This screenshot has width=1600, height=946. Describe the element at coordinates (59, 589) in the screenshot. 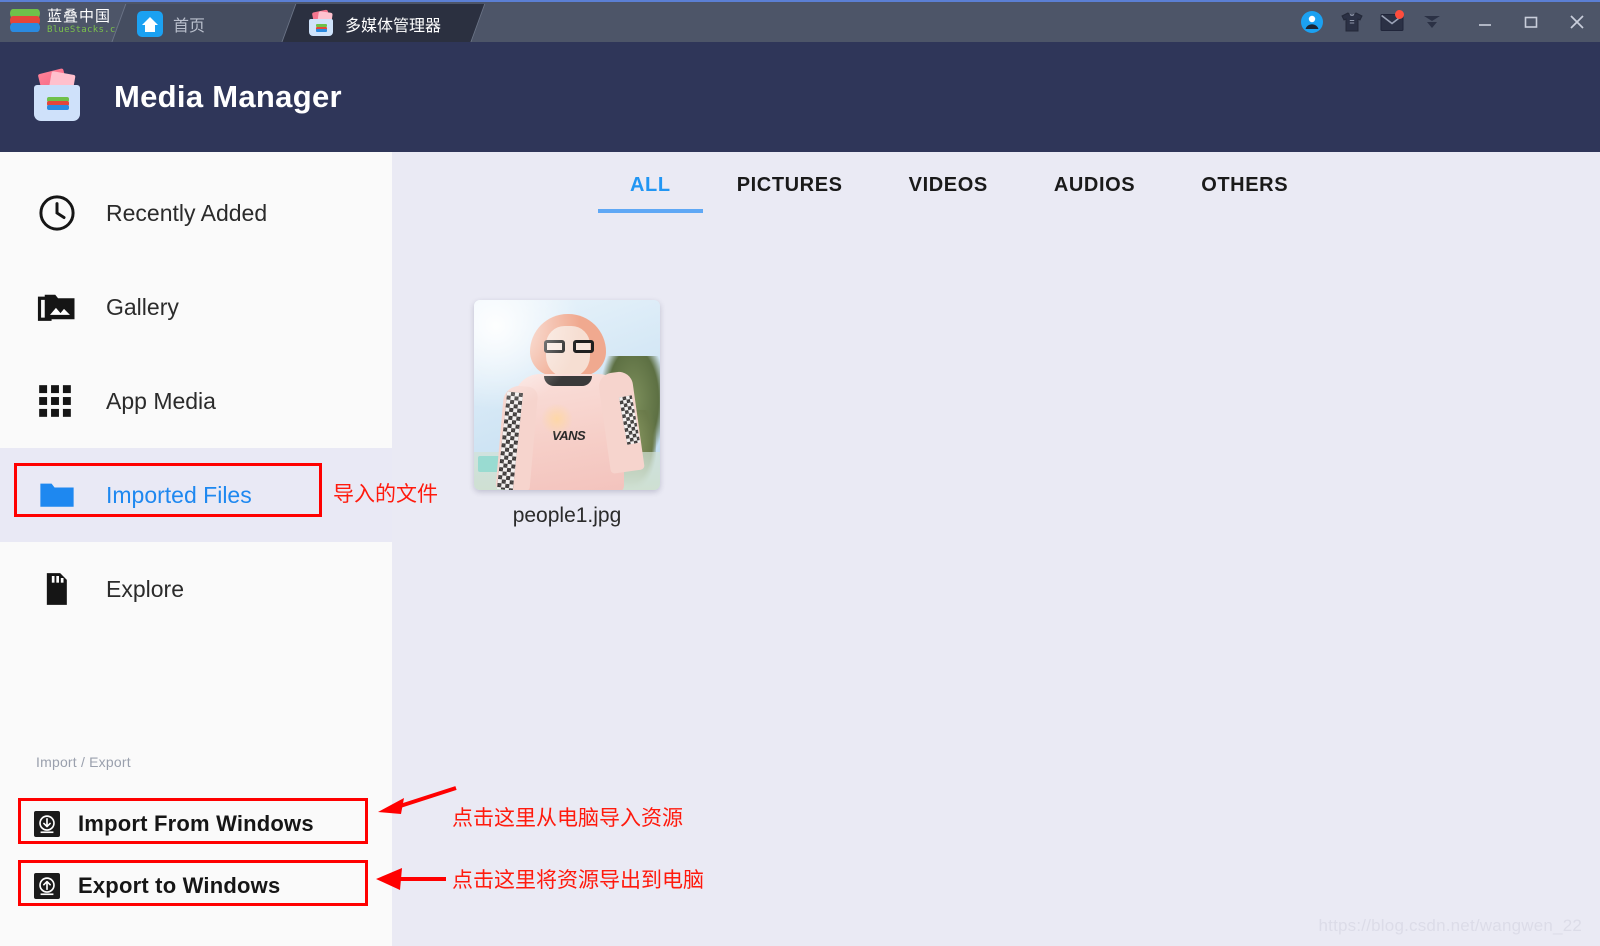

I see `sd-card-icon` at that location.